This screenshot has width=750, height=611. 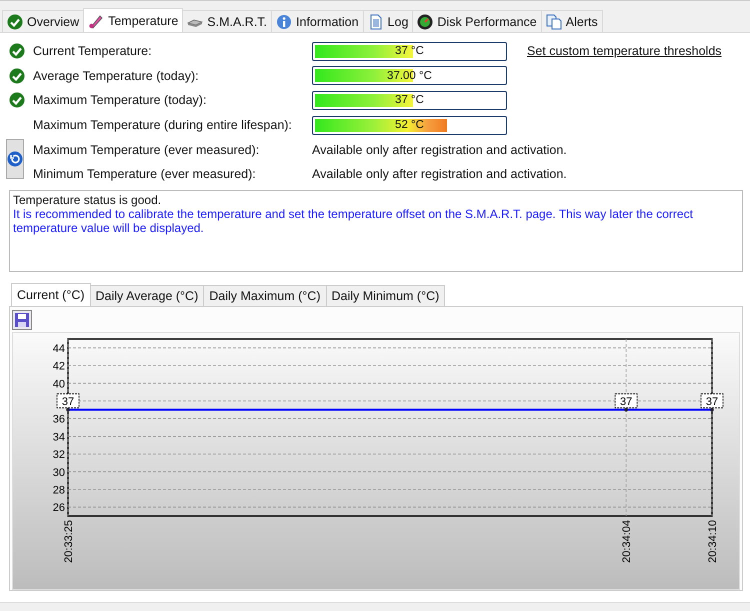 What do you see at coordinates (264, 295) in the screenshot?
I see `chart-tab: Daily Maximum (°C)` at bounding box center [264, 295].